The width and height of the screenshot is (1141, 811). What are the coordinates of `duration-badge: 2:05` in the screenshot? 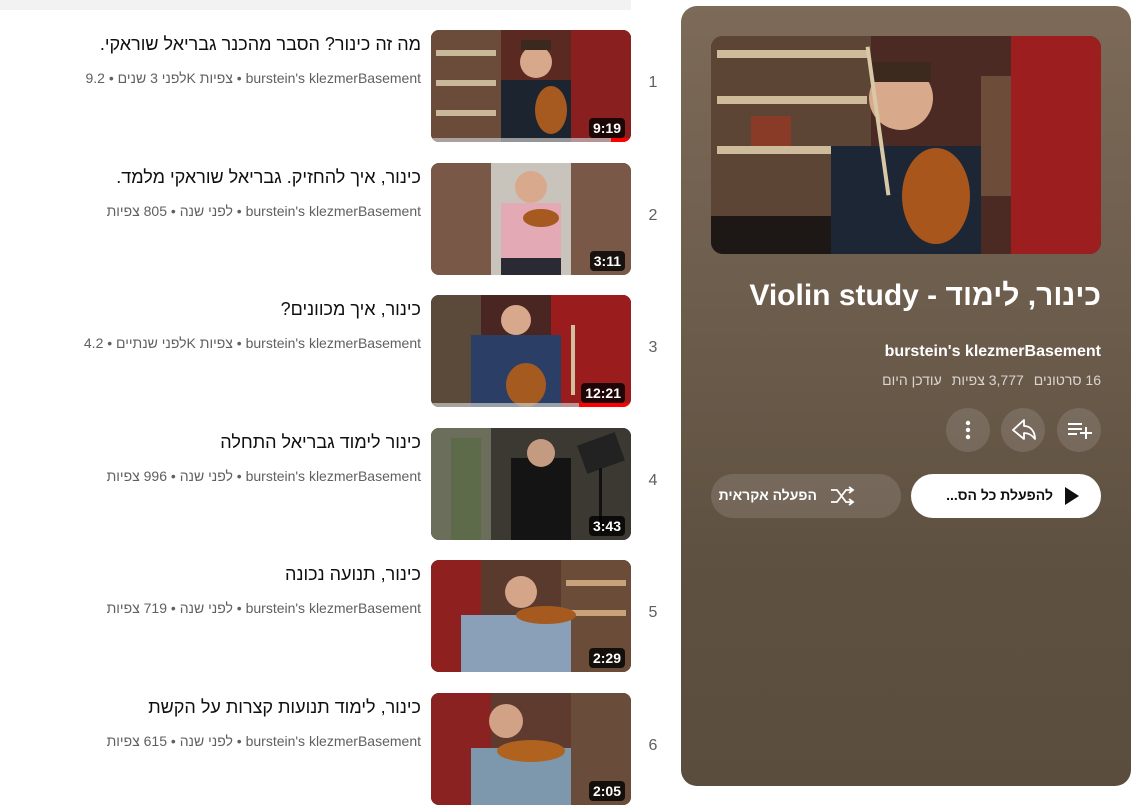 It's located at (606, 791).